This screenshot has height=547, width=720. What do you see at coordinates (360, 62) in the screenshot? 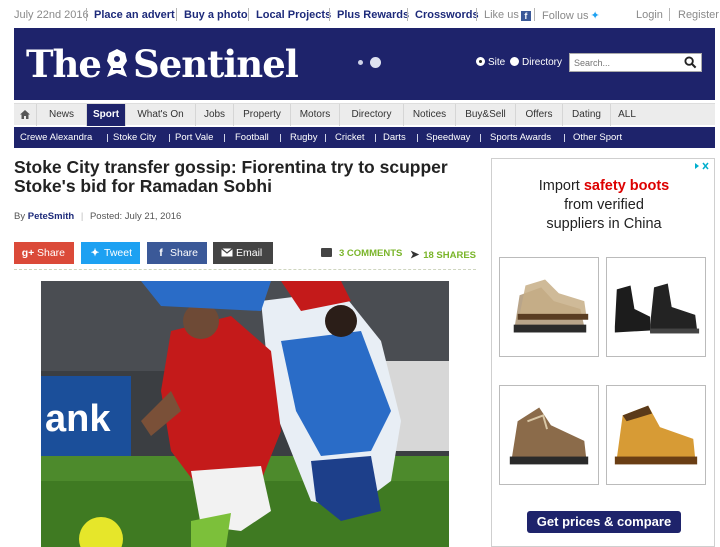
I see `carousel-dot` at bounding box center [360, 62].